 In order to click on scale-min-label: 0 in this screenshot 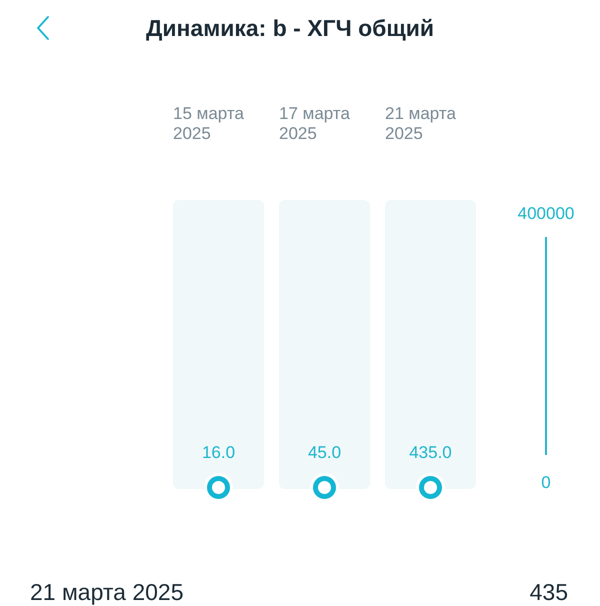, I will do `click(546, 483)`.